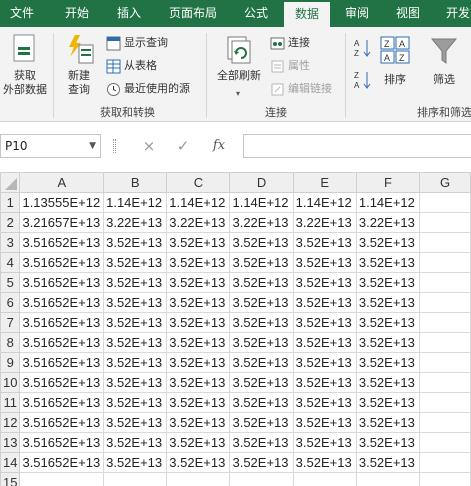 Image resolution: width=471 pixels, height=486 pixels. I want to click on sort-descending-button: Z A, so click(363, 80).